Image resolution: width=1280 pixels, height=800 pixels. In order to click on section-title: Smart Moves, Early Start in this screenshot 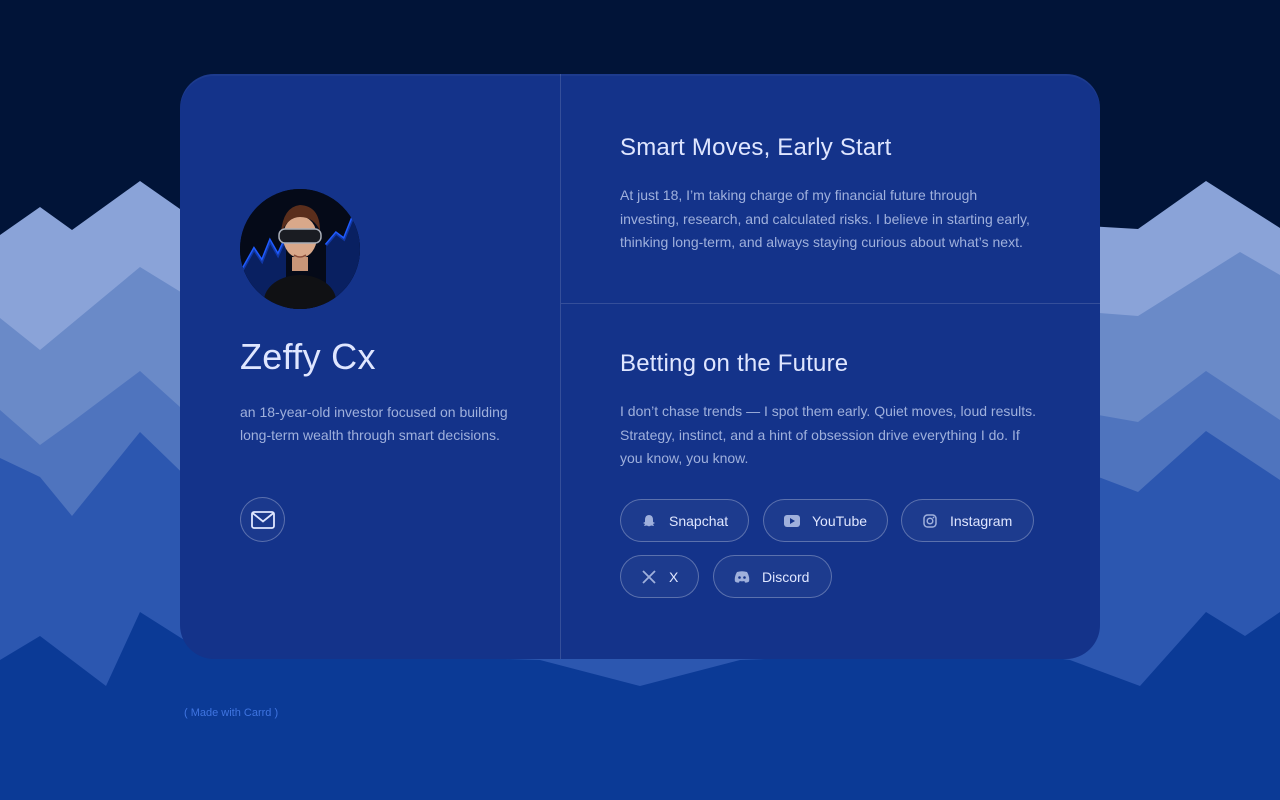, I will do `click(756, 147)`.